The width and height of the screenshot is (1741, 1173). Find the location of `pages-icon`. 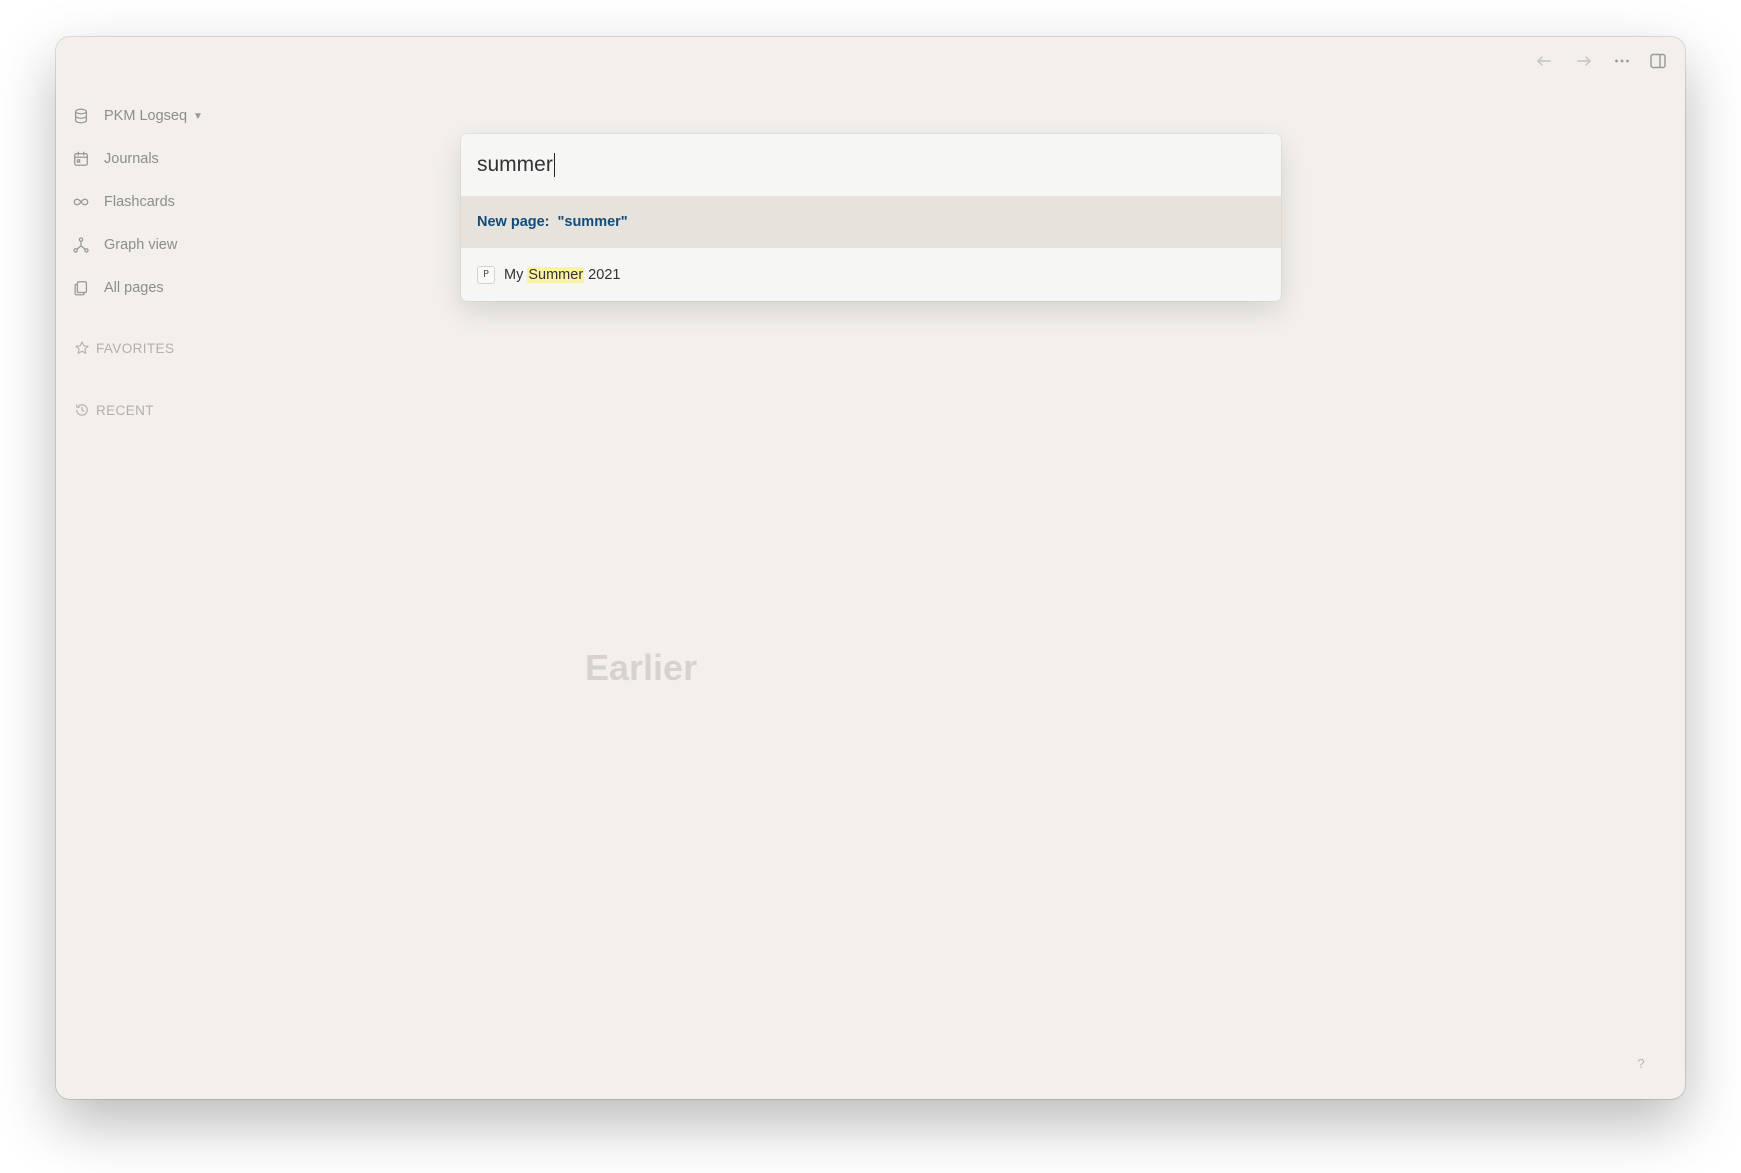

pages-icon is located at coordinates (82, 288).